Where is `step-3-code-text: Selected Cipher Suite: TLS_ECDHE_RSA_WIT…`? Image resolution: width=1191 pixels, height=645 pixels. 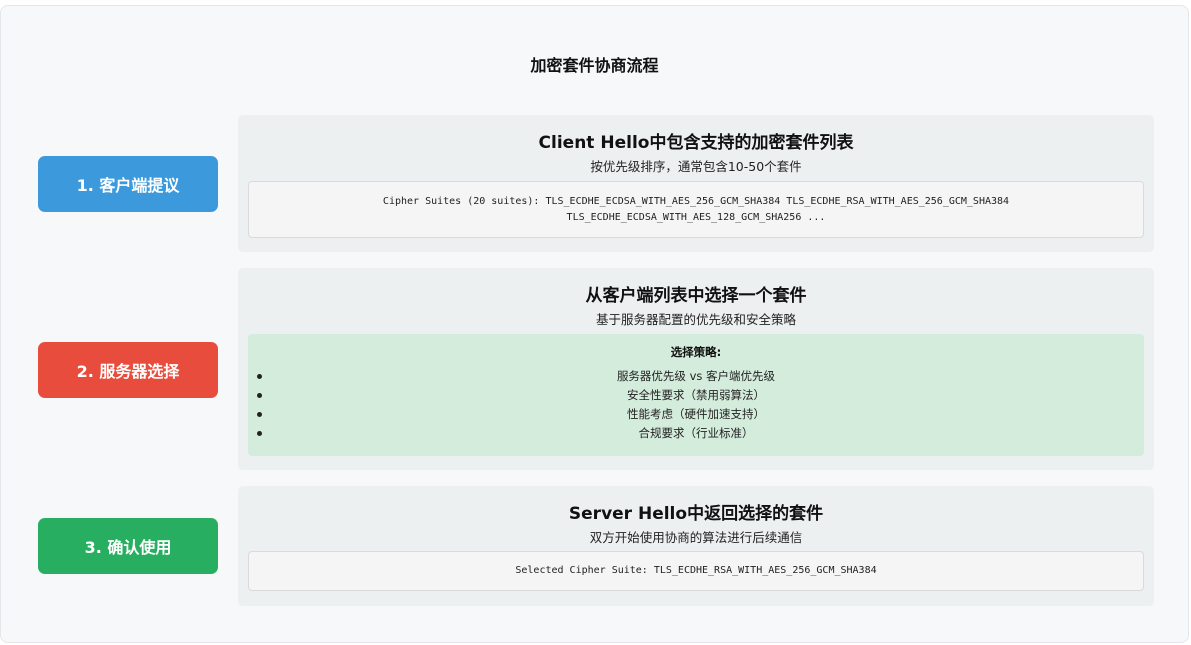 step-3-code-text: Selected Cipher Suite: TLS_ECDHE_RSA_WIT… is located at coordinates (696, 570).